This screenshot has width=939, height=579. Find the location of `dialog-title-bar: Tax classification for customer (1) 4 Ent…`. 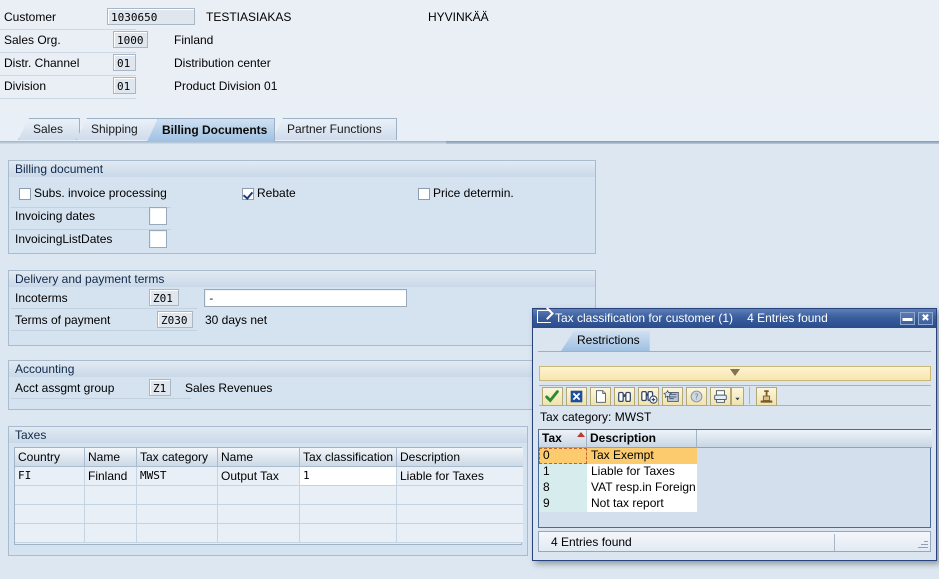

dialog-title-bar: Tax classification for customer (1) 4 Ent… is located at coordinates (734, 318).